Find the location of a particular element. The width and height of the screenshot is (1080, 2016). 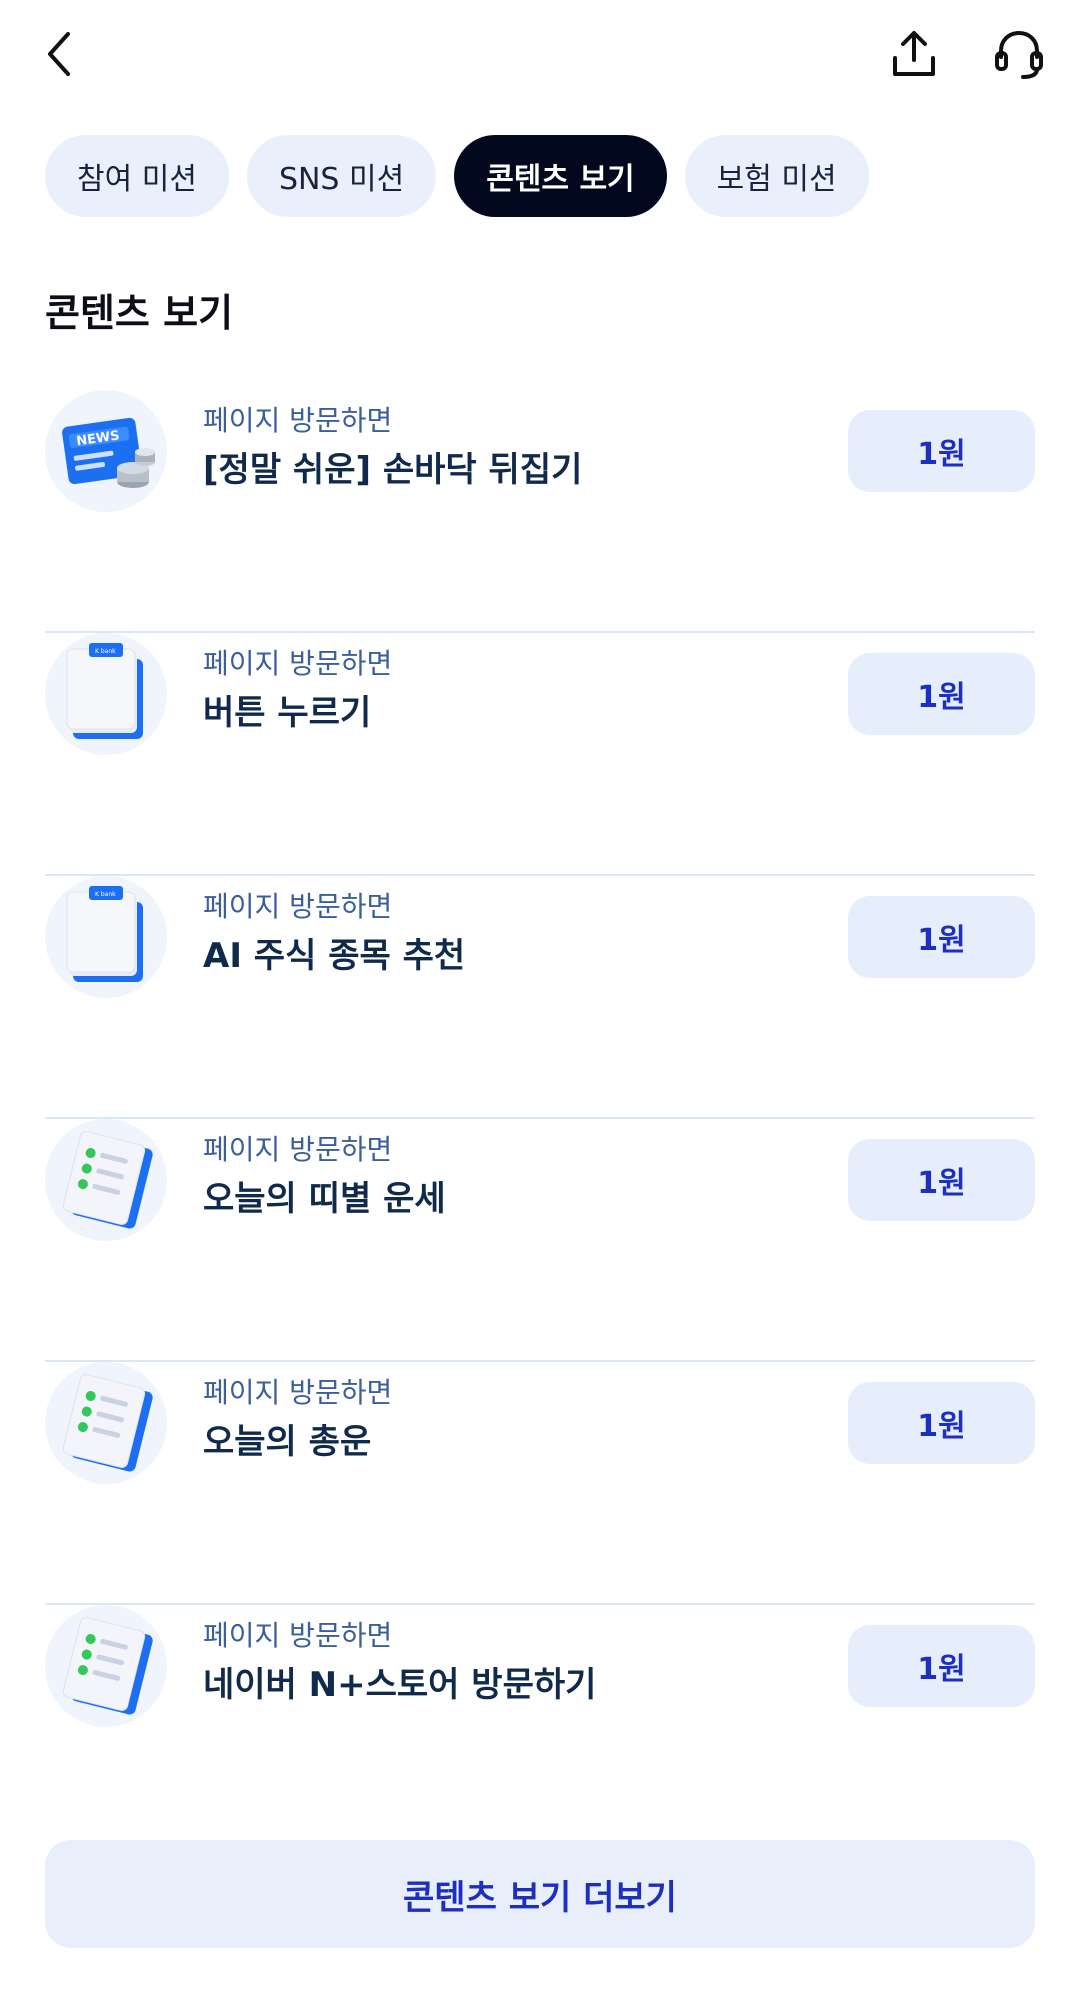

support-button is located at coordinates (1019, 54).